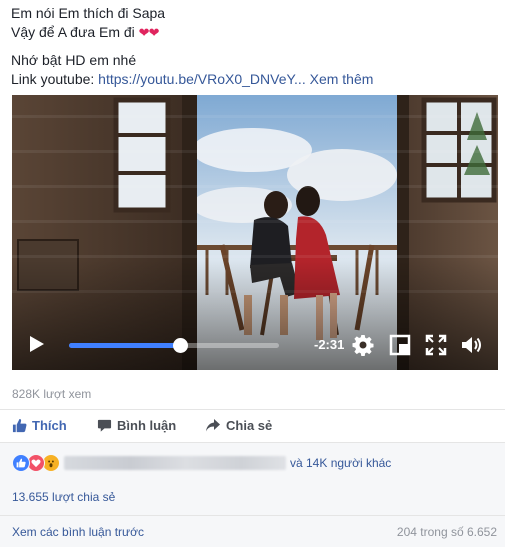 The image size is (505, 547). What do you see at coordinates (329, 344) in the screenshot?
I see `time-remaining: -2:31` at bounding box center [329, 344].